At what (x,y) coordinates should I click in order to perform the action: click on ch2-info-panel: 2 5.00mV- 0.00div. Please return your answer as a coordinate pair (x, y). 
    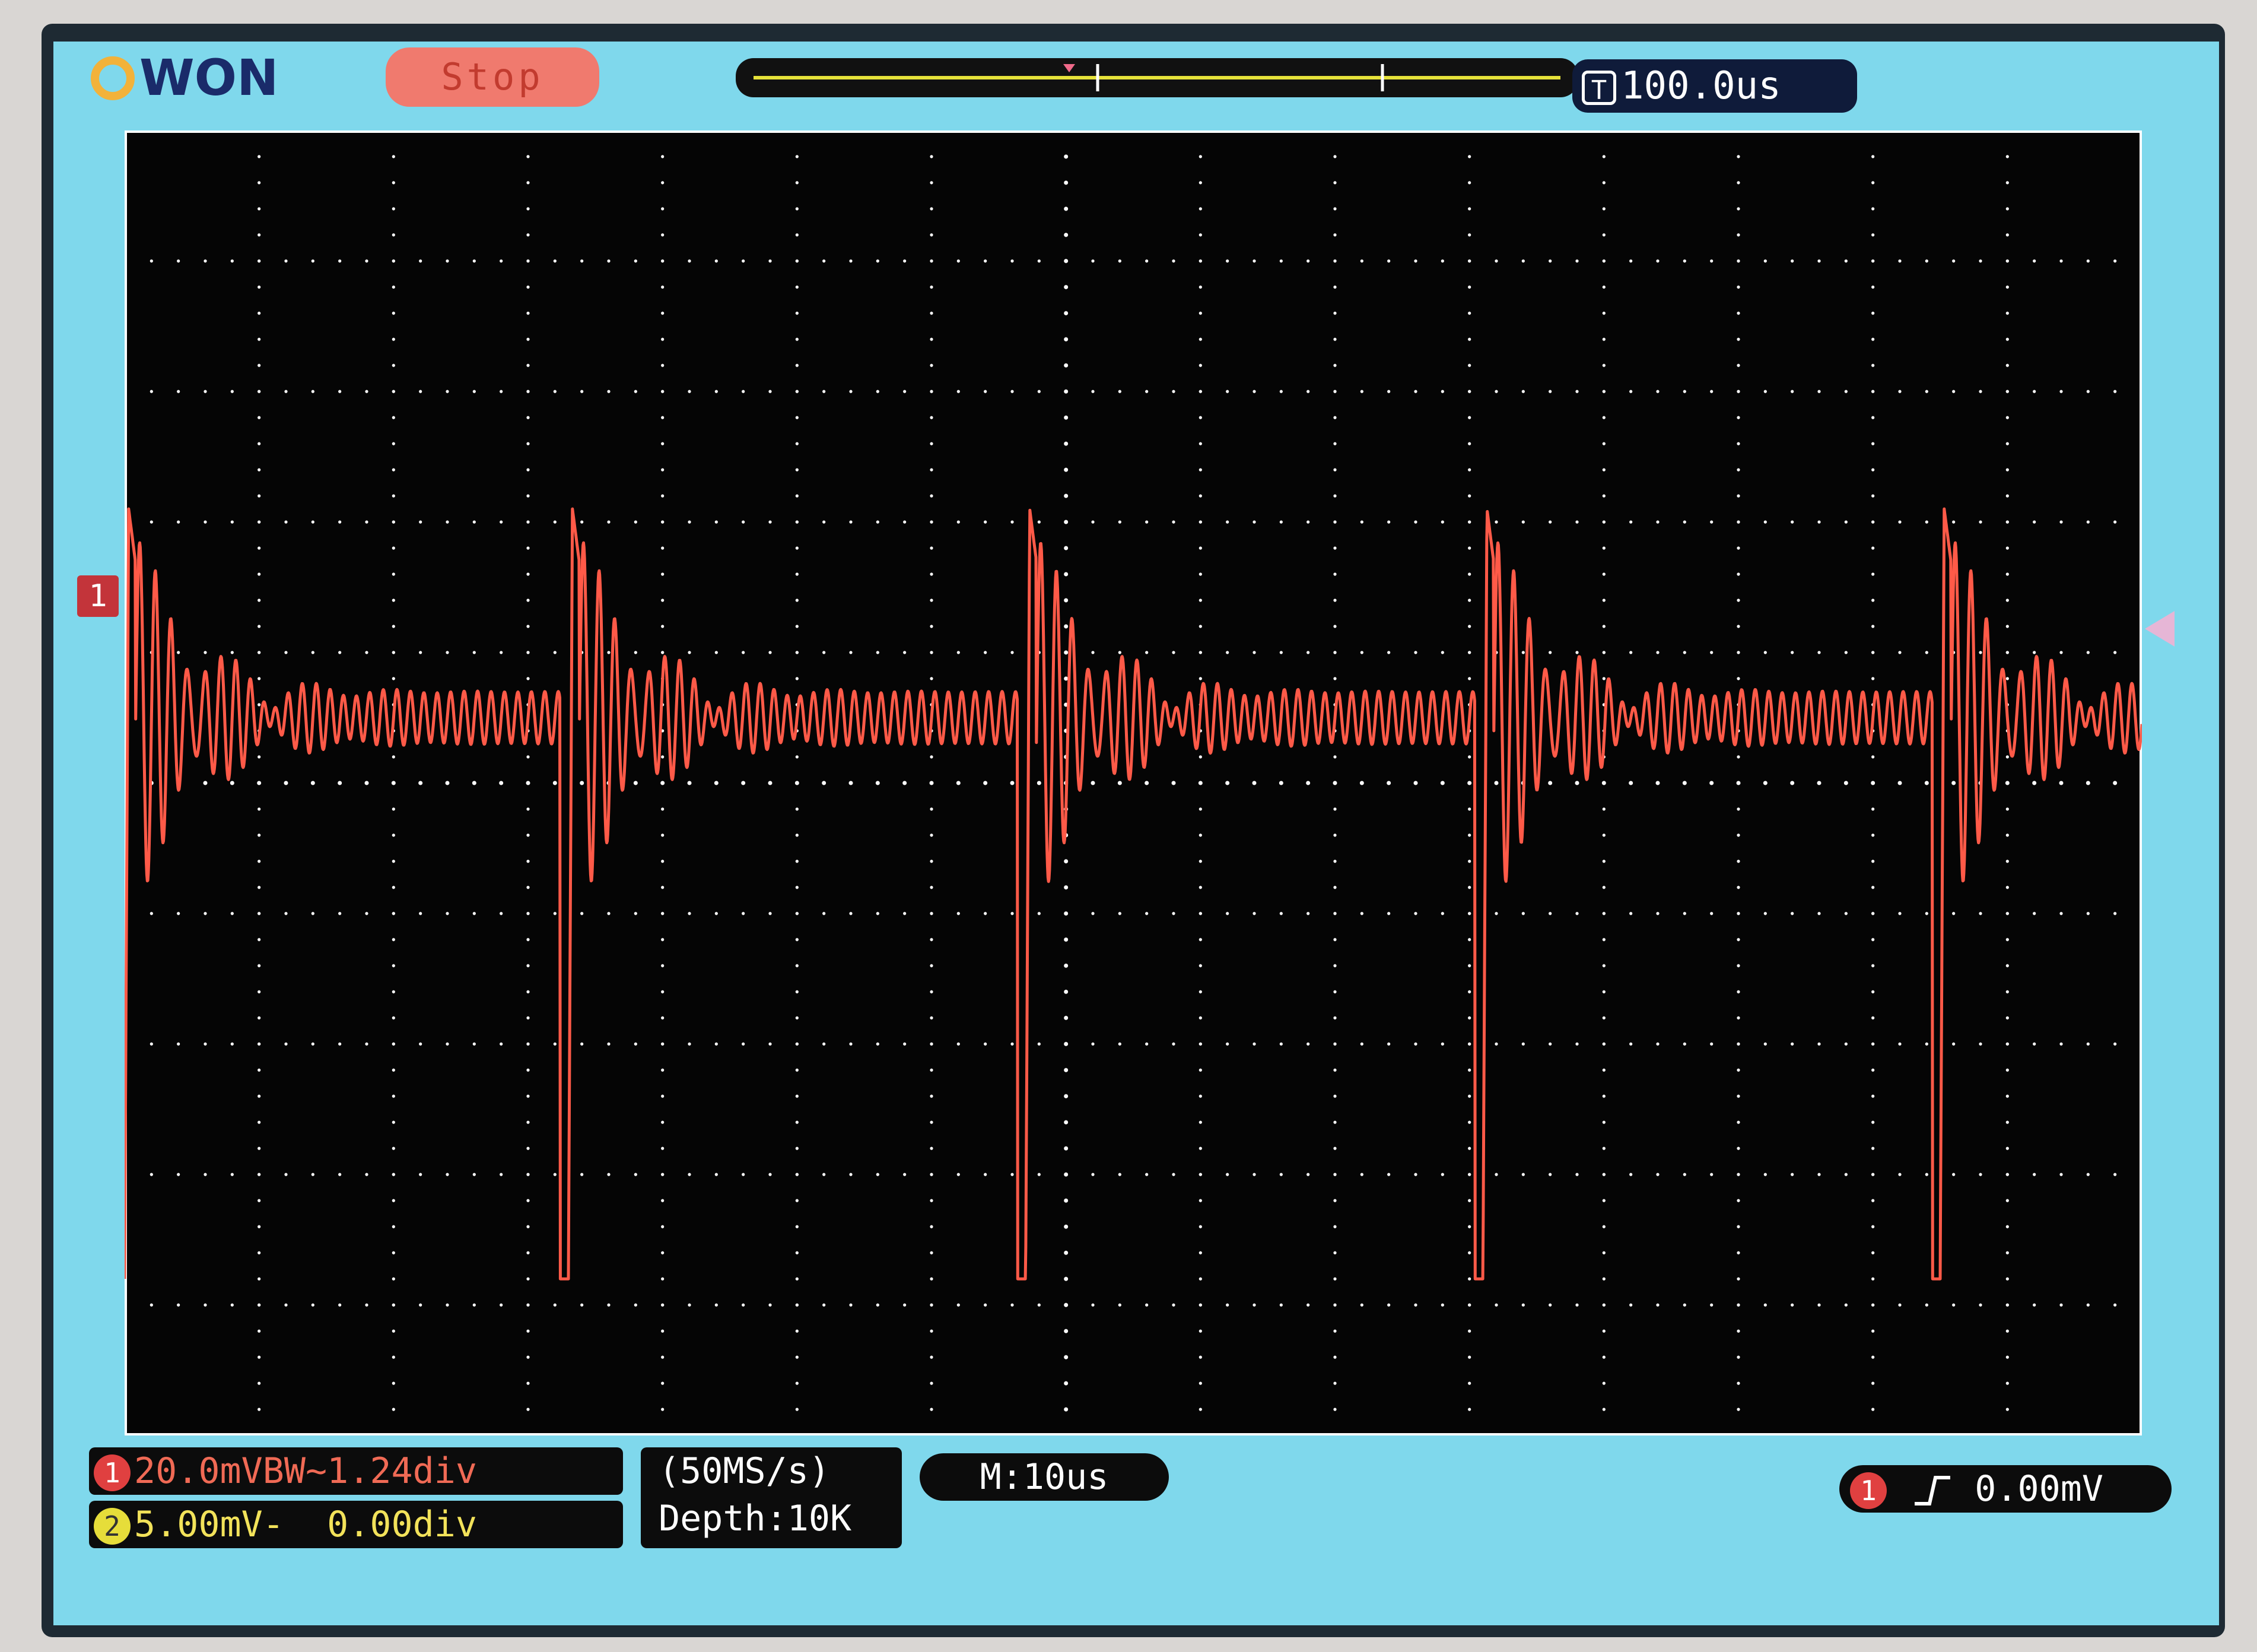
    Looking at the image, I should click on (356, 1525).